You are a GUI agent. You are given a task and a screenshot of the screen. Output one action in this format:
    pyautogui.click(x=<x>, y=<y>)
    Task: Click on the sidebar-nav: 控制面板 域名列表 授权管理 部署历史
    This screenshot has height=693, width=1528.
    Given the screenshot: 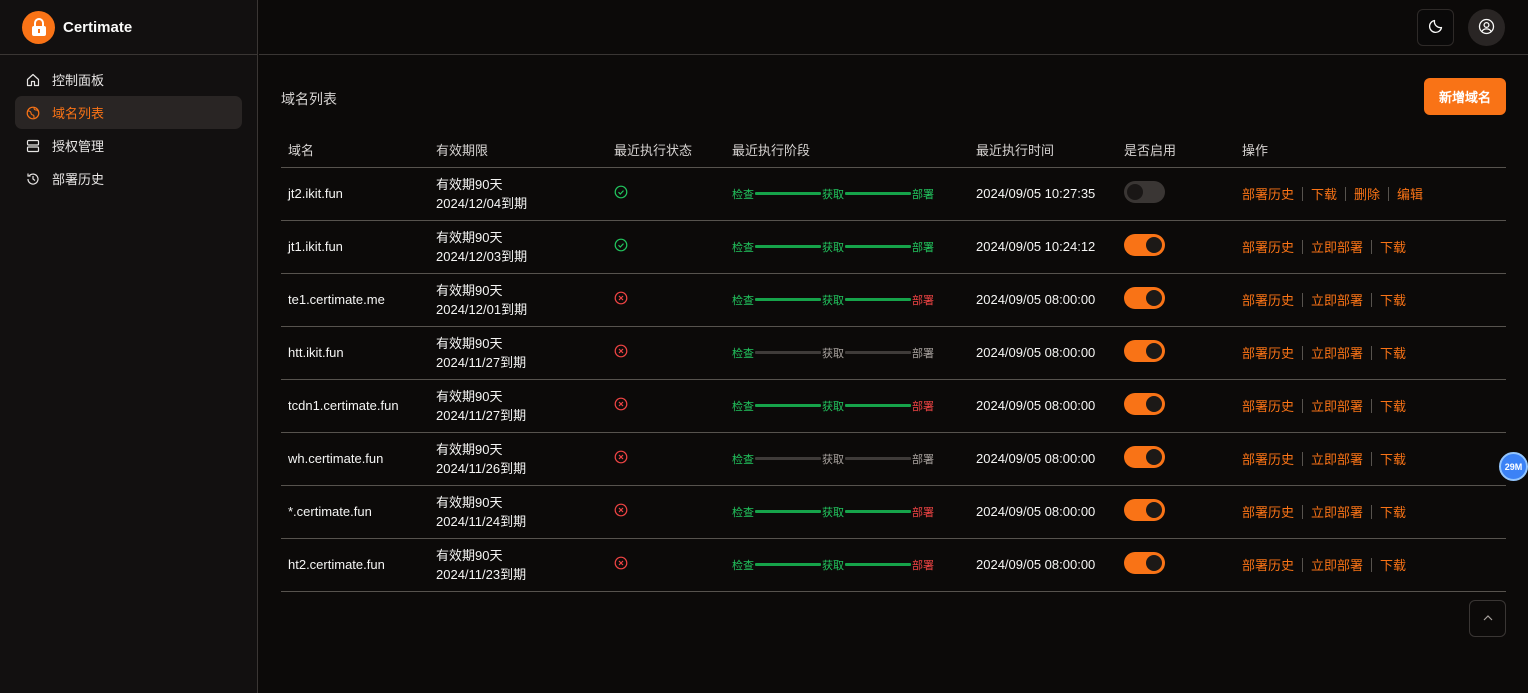 What is the action you would take?
    pyautogui.click(x=128, y=125)
    